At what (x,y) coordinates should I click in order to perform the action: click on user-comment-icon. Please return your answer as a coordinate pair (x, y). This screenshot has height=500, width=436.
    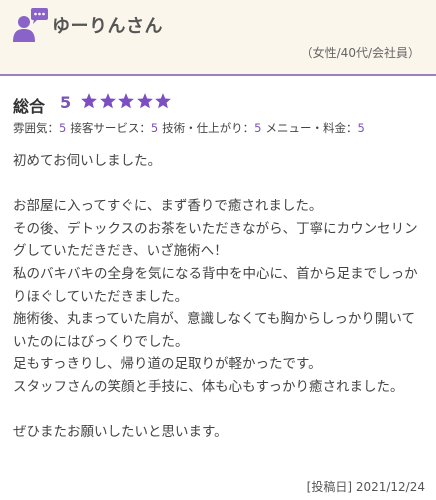
    Looking at the image, I should click on (30, 25).